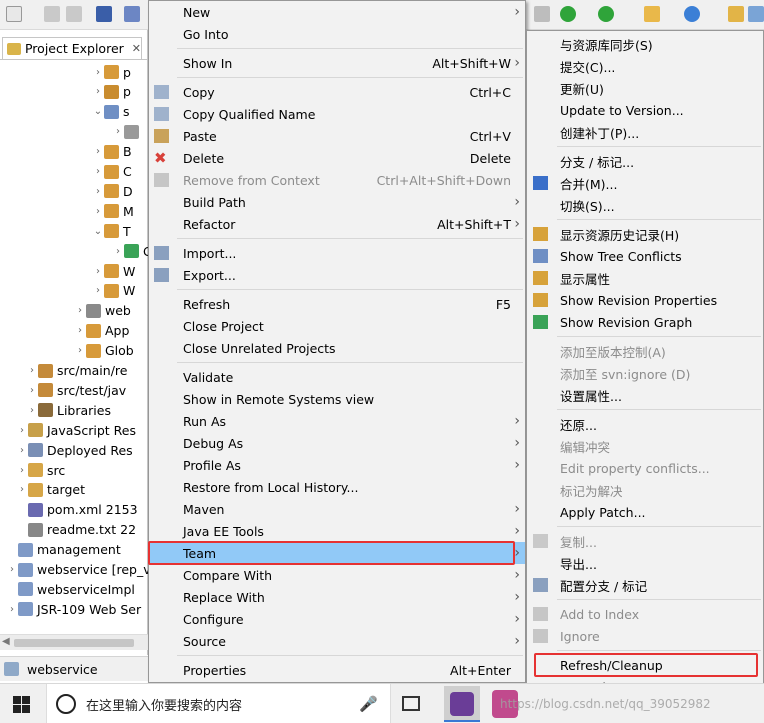 This screenshot has height=723, width=764. I want to click on run-icon, so click(568, 14).